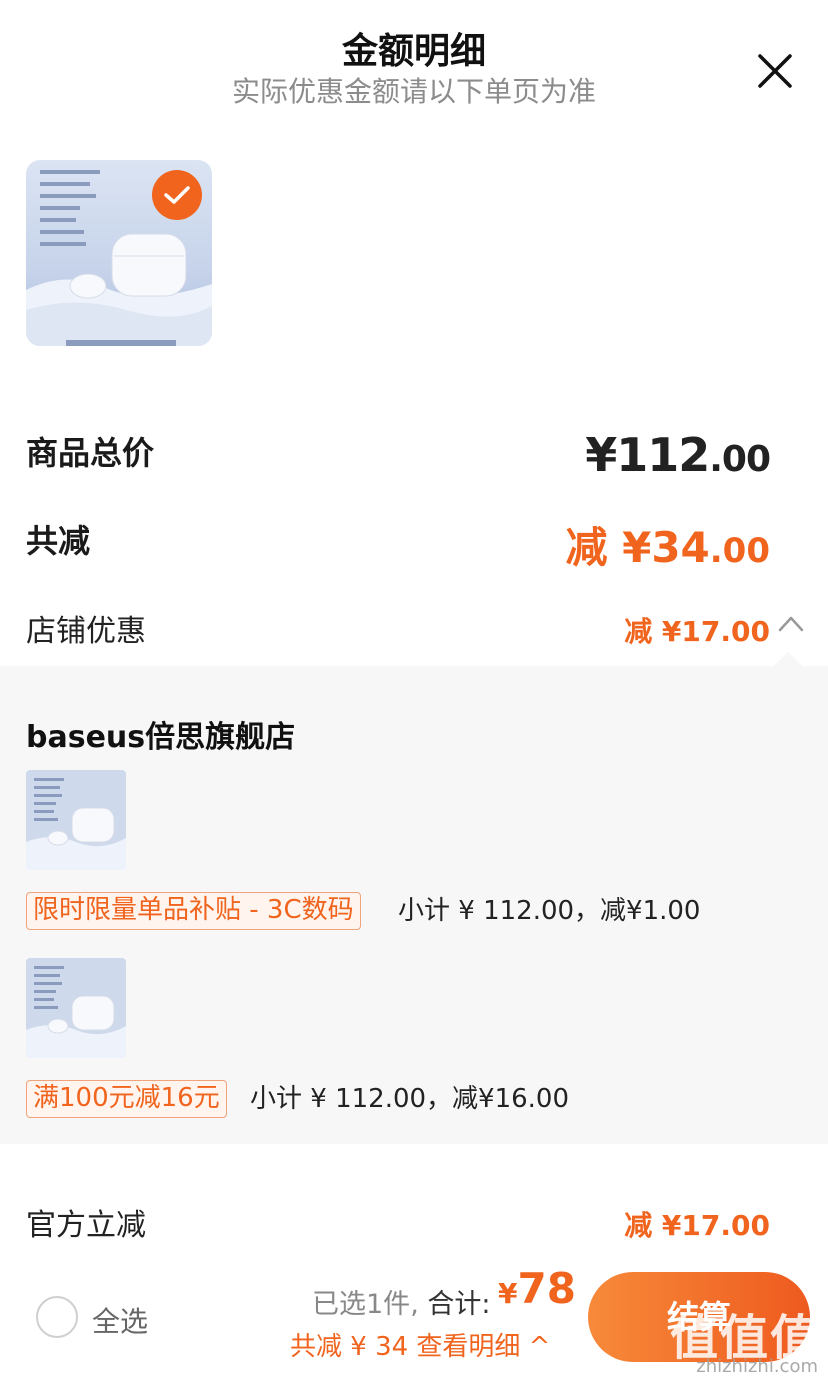  I want to click on header: 金额明细 实际优惠金额请以下单页为准, so click(414, 60).